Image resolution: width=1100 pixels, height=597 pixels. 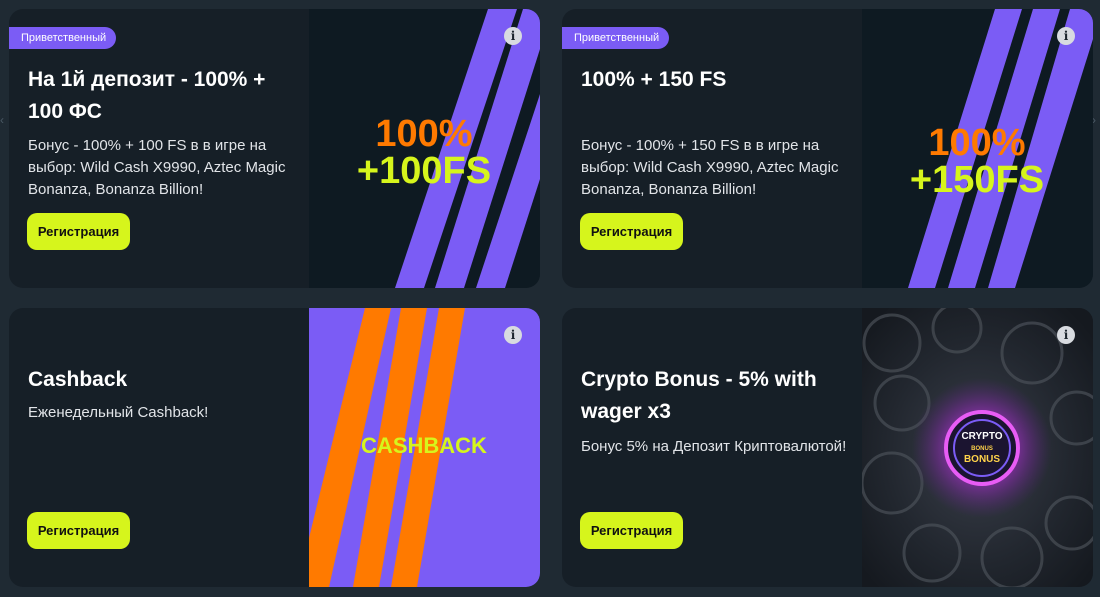 I want to click on coin-crypto-text: CRYPTO, so click(x=981, y=436).